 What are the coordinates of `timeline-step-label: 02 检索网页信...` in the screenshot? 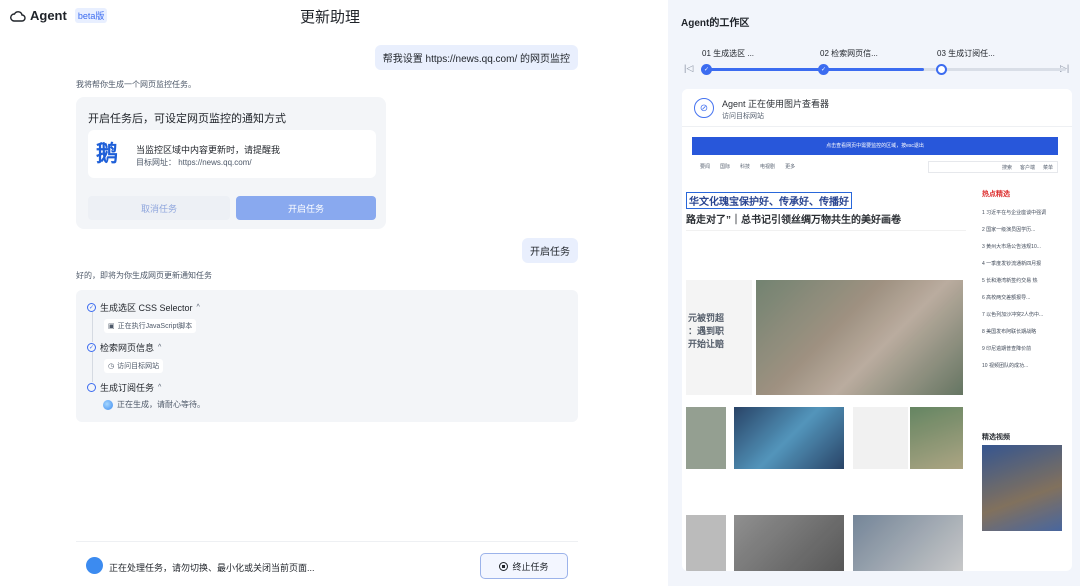 It's located at (849, 53).